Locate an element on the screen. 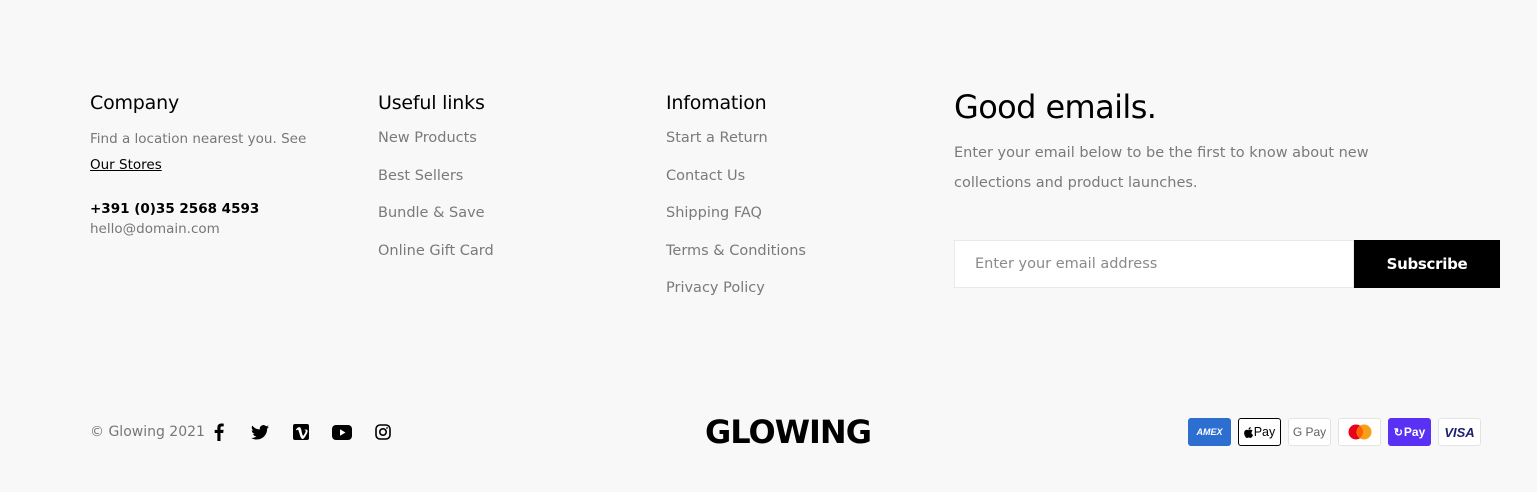 This screenshot has height=492, width=1537. link-new-products: New Products is located at coordinates (498, 147).